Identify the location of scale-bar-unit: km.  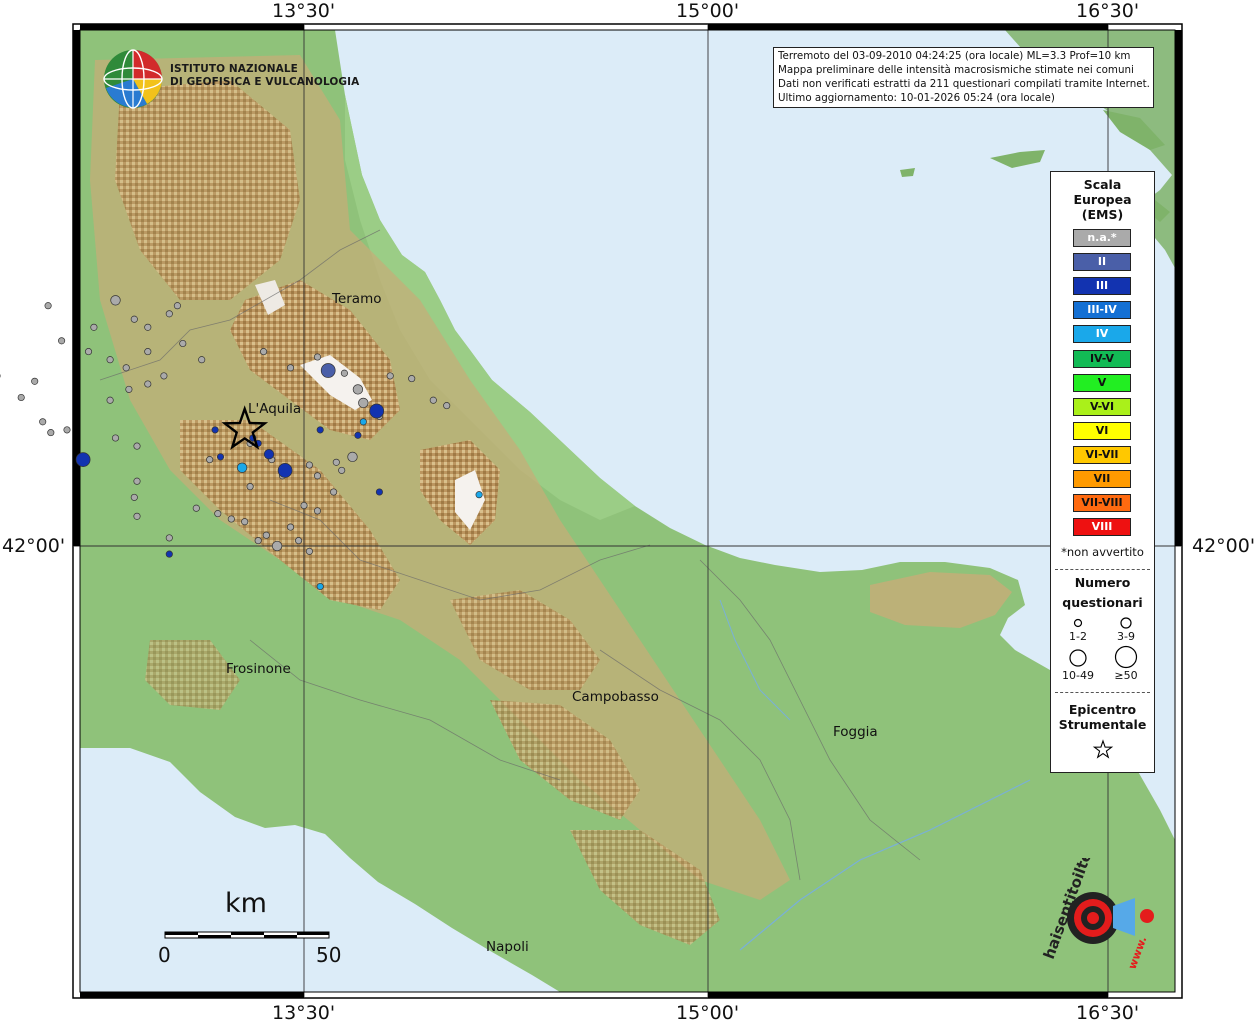
(246, 903).